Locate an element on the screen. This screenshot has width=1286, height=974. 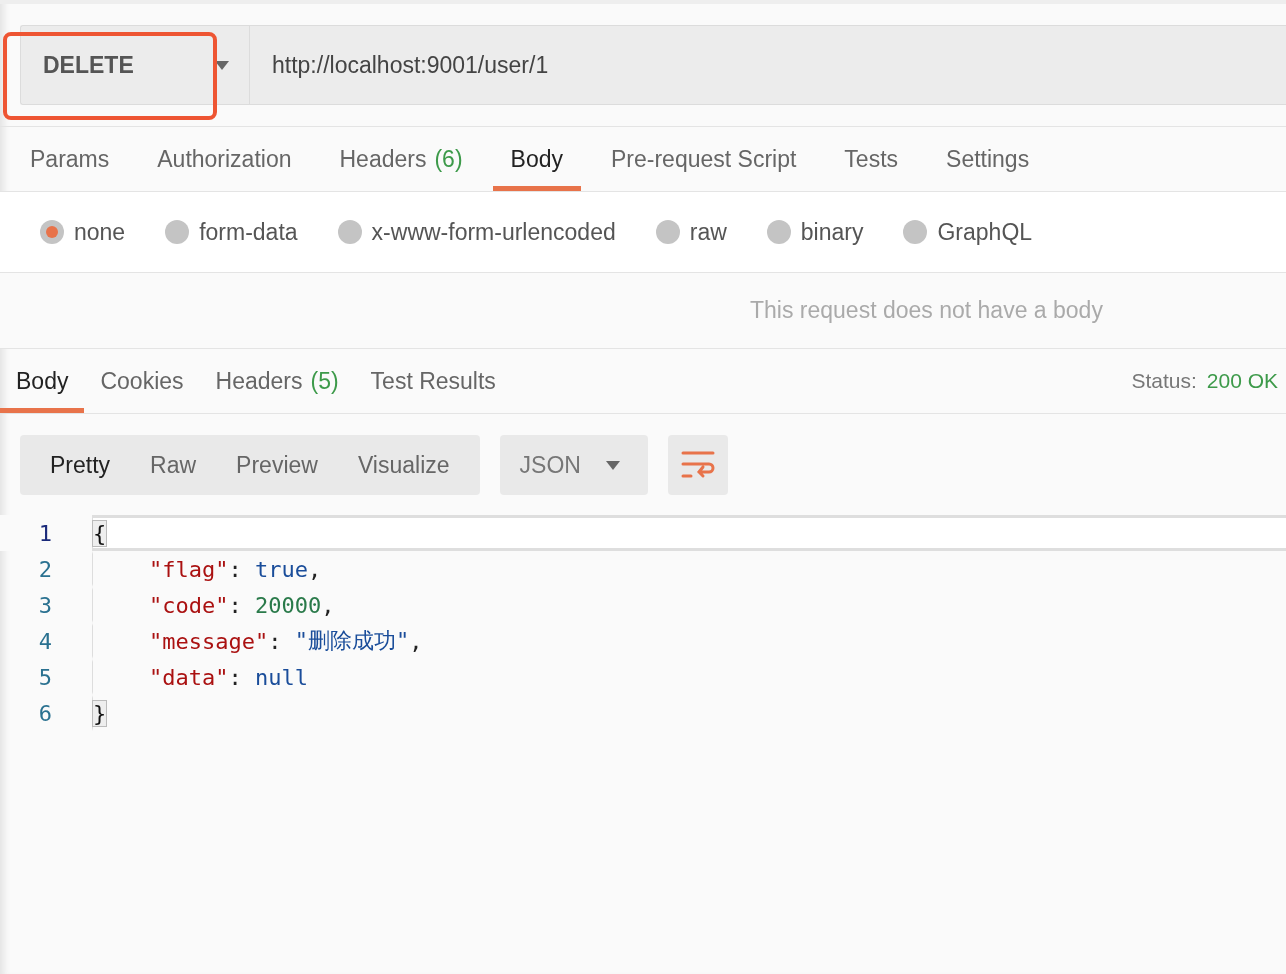
format-dropdown: JSON is located at coordinates (573, 465).